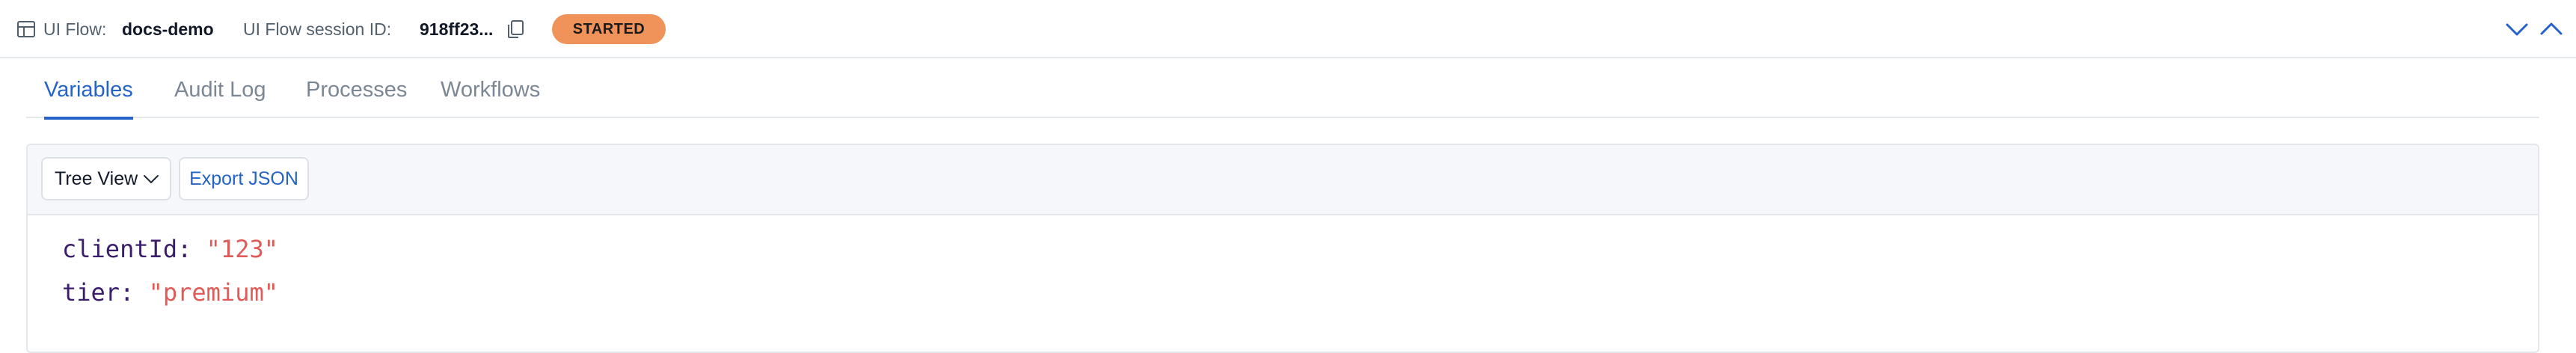 This screenshot has height=353, width=2576. Describe the element at coordinates (515, 30) in the screenshot. I see `copy-icon` at that location.